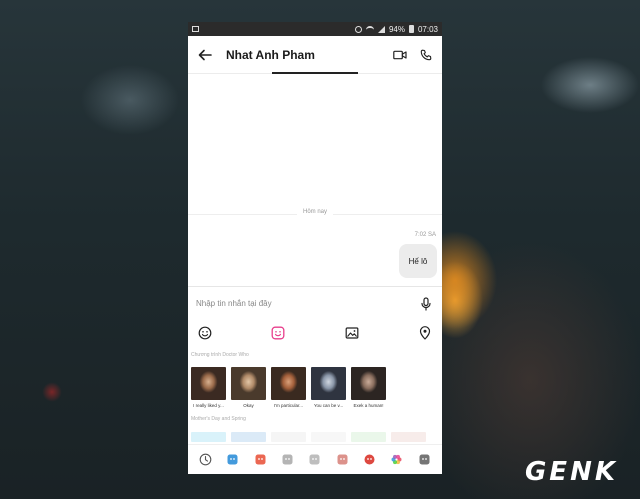  I want to click on microphone-icon, so click(426, 303).